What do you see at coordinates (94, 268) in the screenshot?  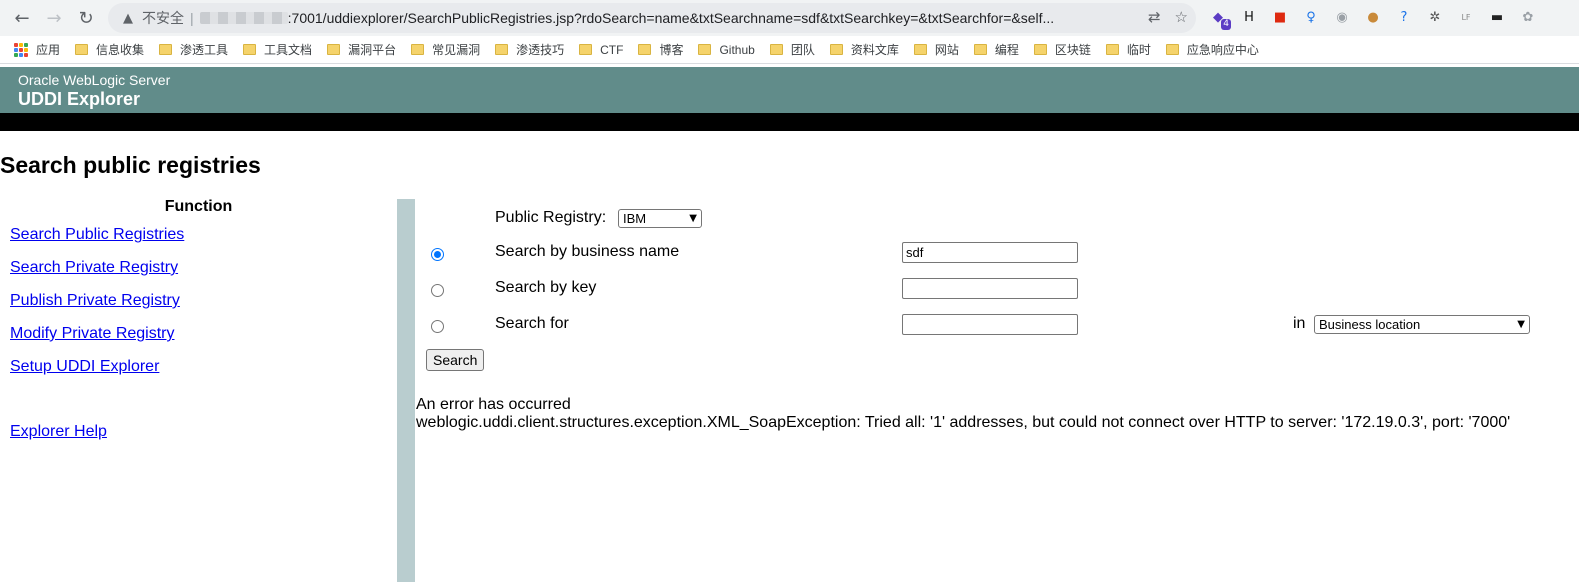 I see `nav-link-search-private: Search Private Registry` at bounding box center [94, 268].